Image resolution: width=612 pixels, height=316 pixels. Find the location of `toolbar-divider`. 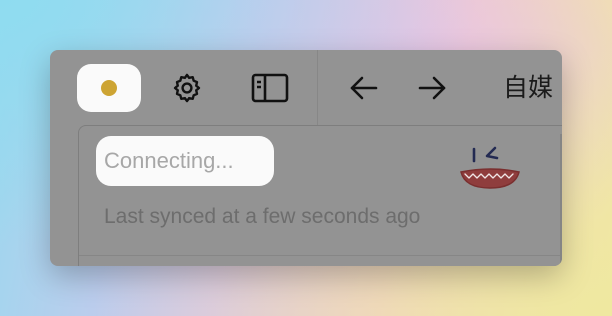

toolbar-divider is located at coordinates (317, 87).